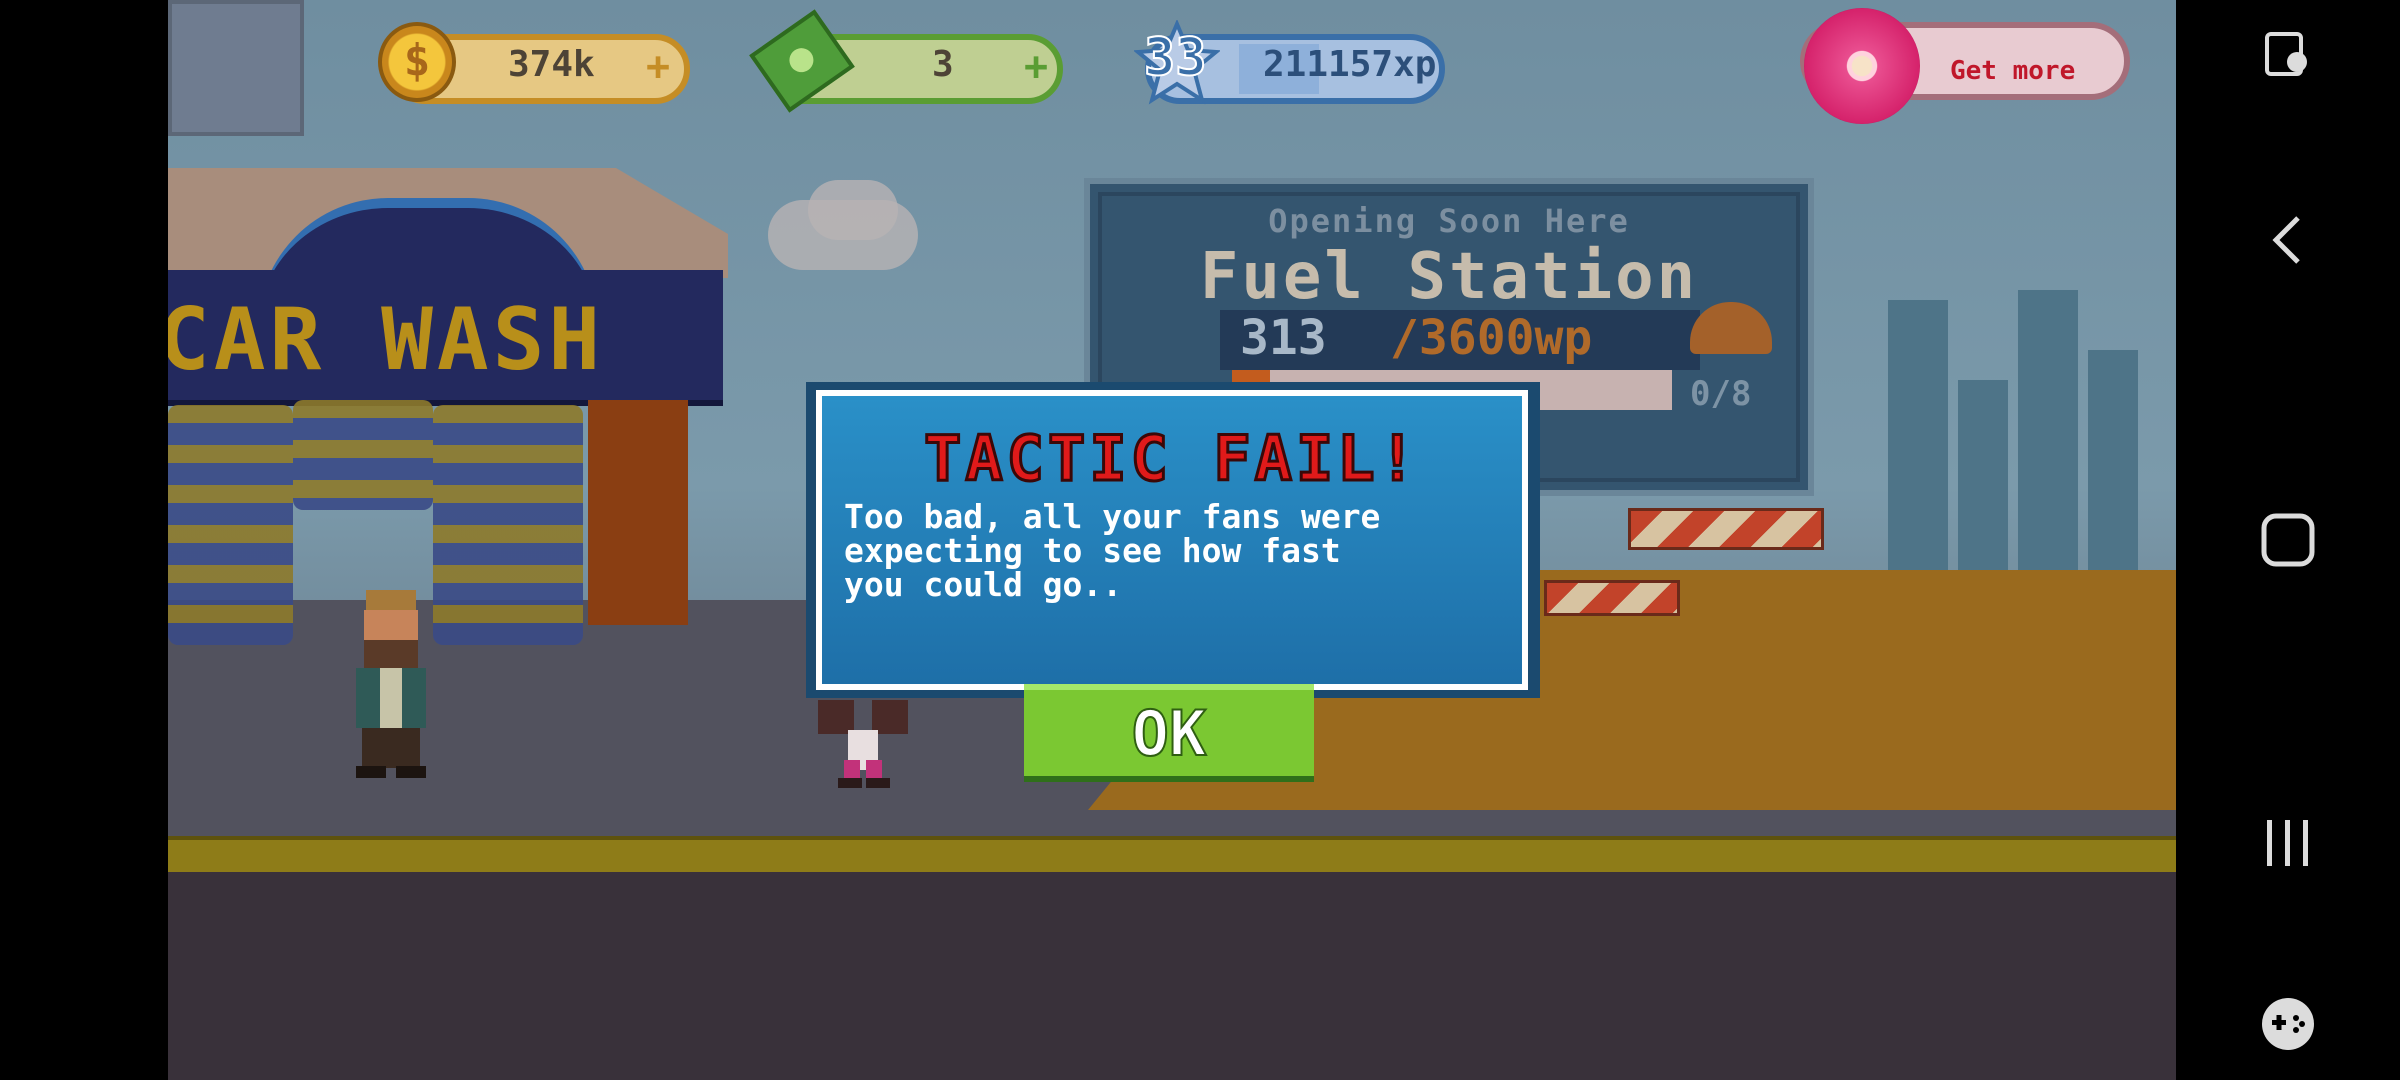  What do you see at coordinates (863, 745) in the screenshot?
I see `racer-character` at bounding box center [863, 745].